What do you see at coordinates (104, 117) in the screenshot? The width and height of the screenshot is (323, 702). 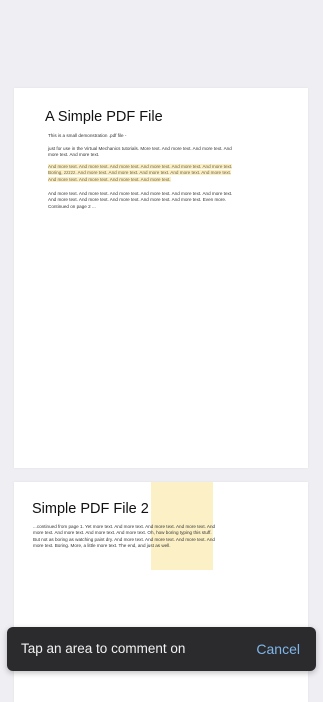 I see `page-title: A Simple PDF File` at bounding box center [104, 117].